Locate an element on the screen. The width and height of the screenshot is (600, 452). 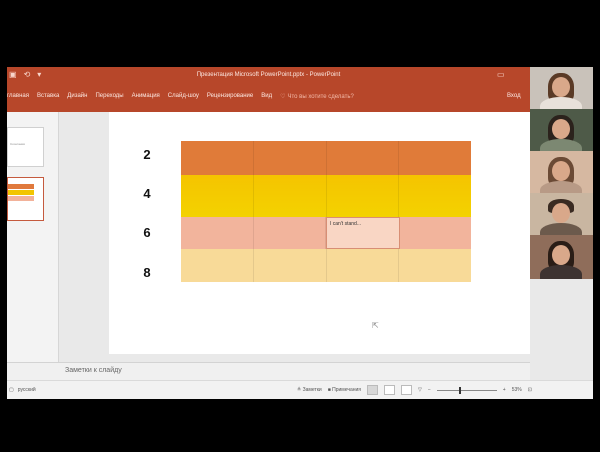
letterbox-top is located at coordinates (300, 37).